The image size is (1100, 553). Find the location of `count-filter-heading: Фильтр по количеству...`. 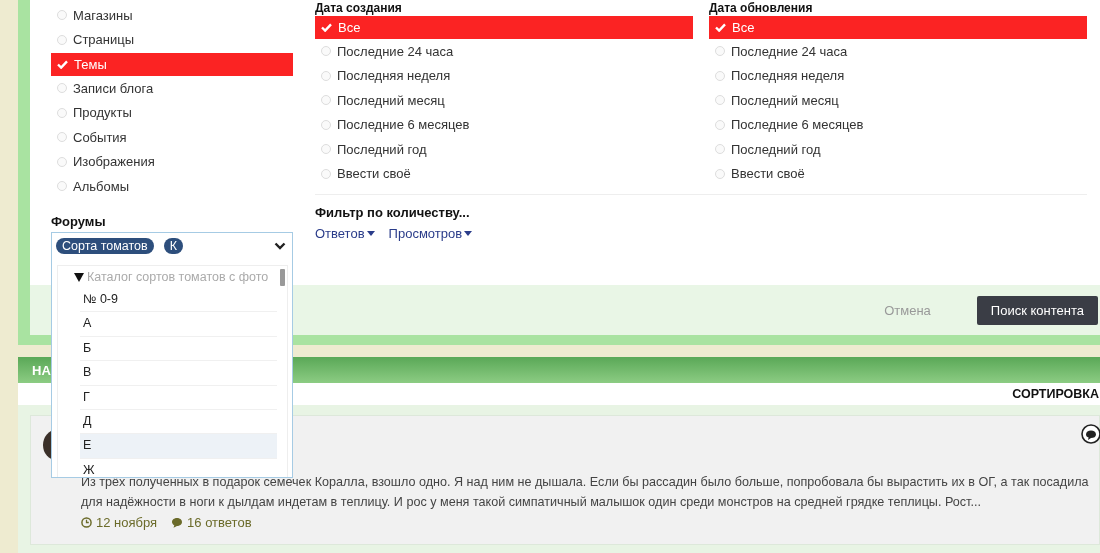

count-filter-heading: Фильтр по количеству... is located at coordinates (393, 212).